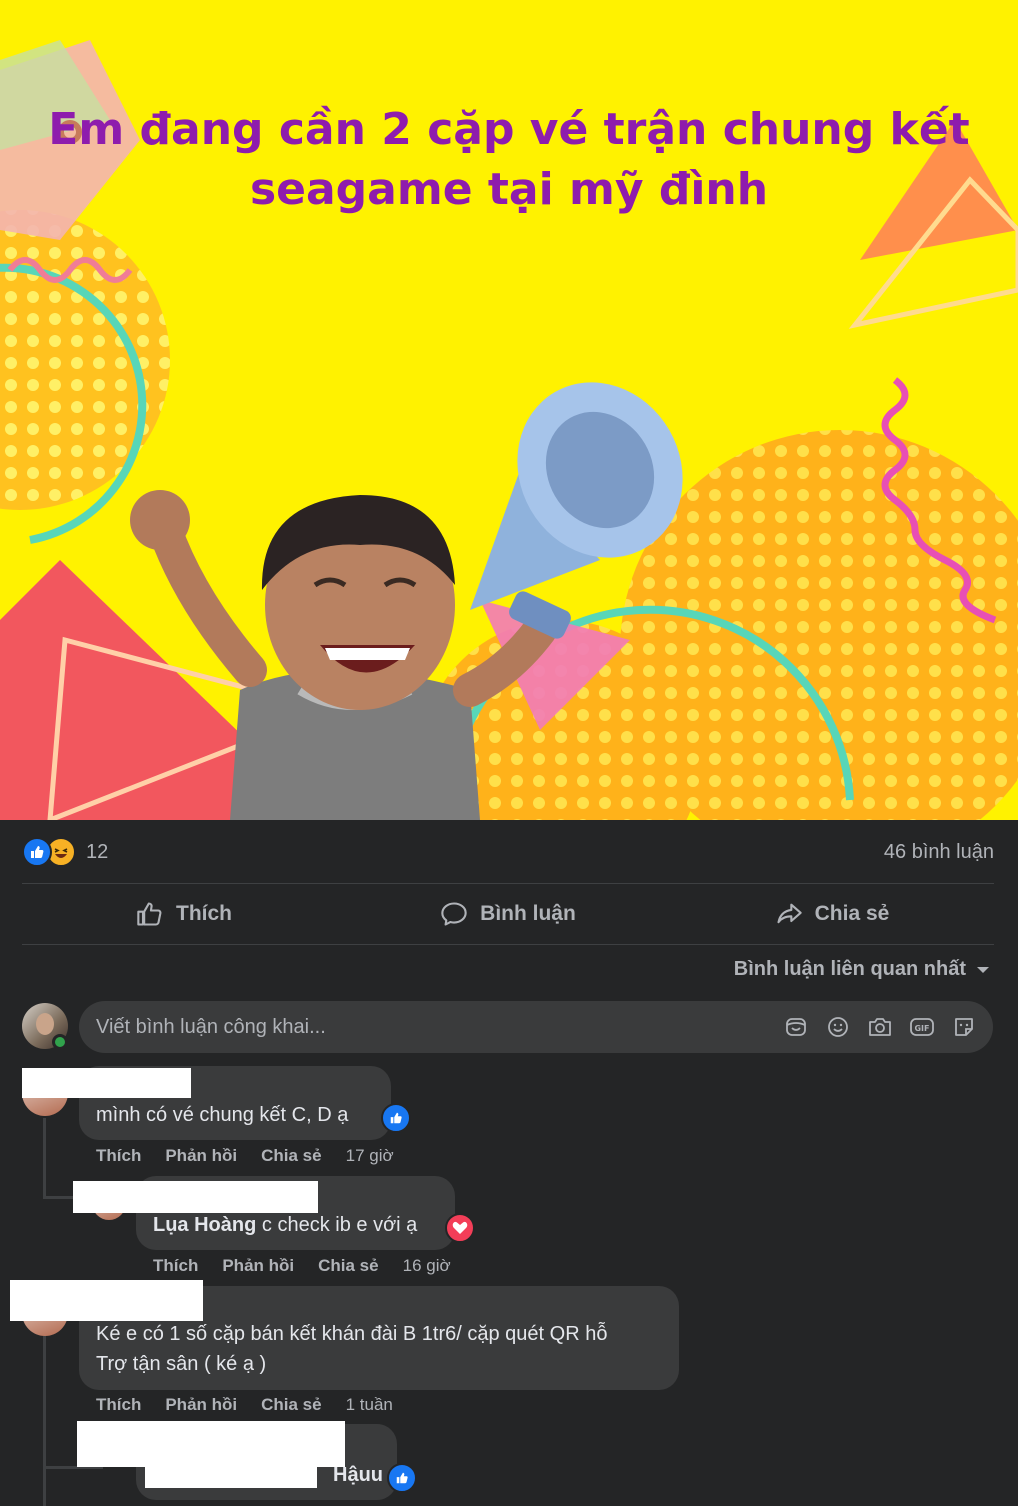 The image size is (1018, 1506). Describe the element at coordinates (181, 1364) in the screenshot. I see `comment-text-line-2: Trợ tận sân ( ké ạ )` at that location.